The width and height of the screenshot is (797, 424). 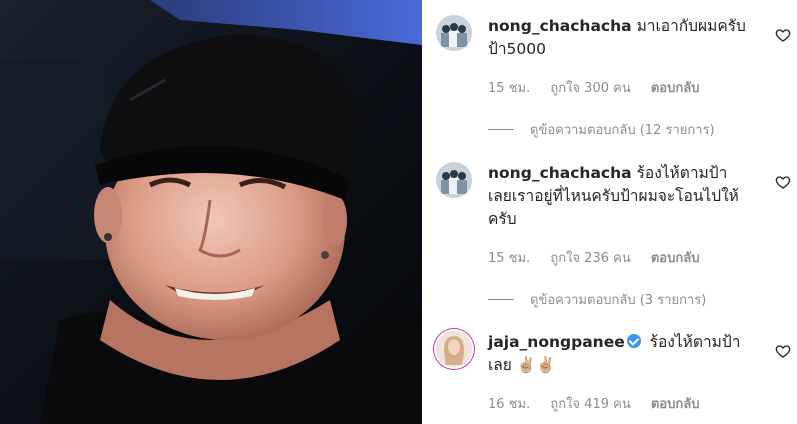 I want to click on comment-likes: ถูกใจ 419 คน, so click(x=590, y=404).